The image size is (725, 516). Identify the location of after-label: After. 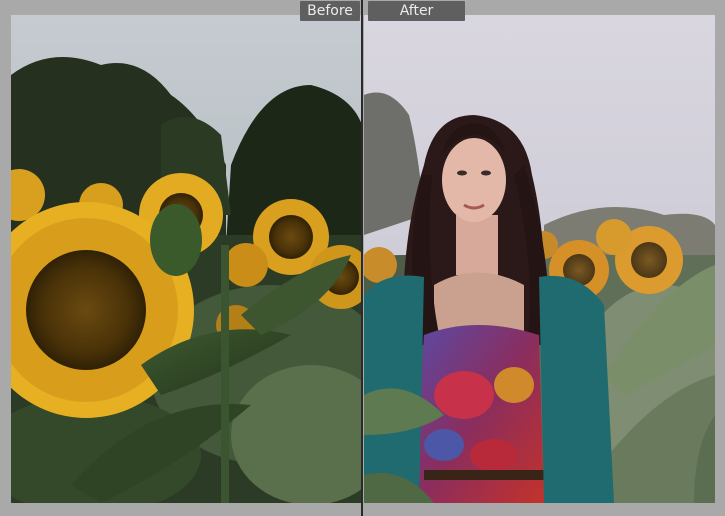
(416, 11).